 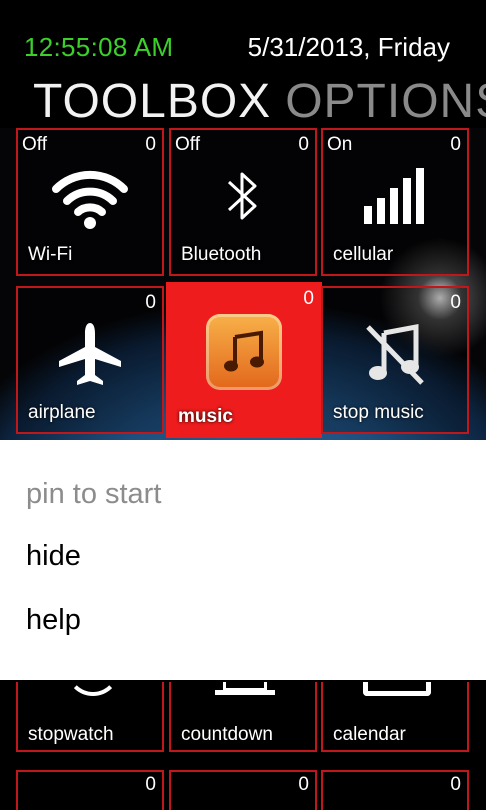 I want to click on tile-row3-3: 0, so click(x=395, y=790).